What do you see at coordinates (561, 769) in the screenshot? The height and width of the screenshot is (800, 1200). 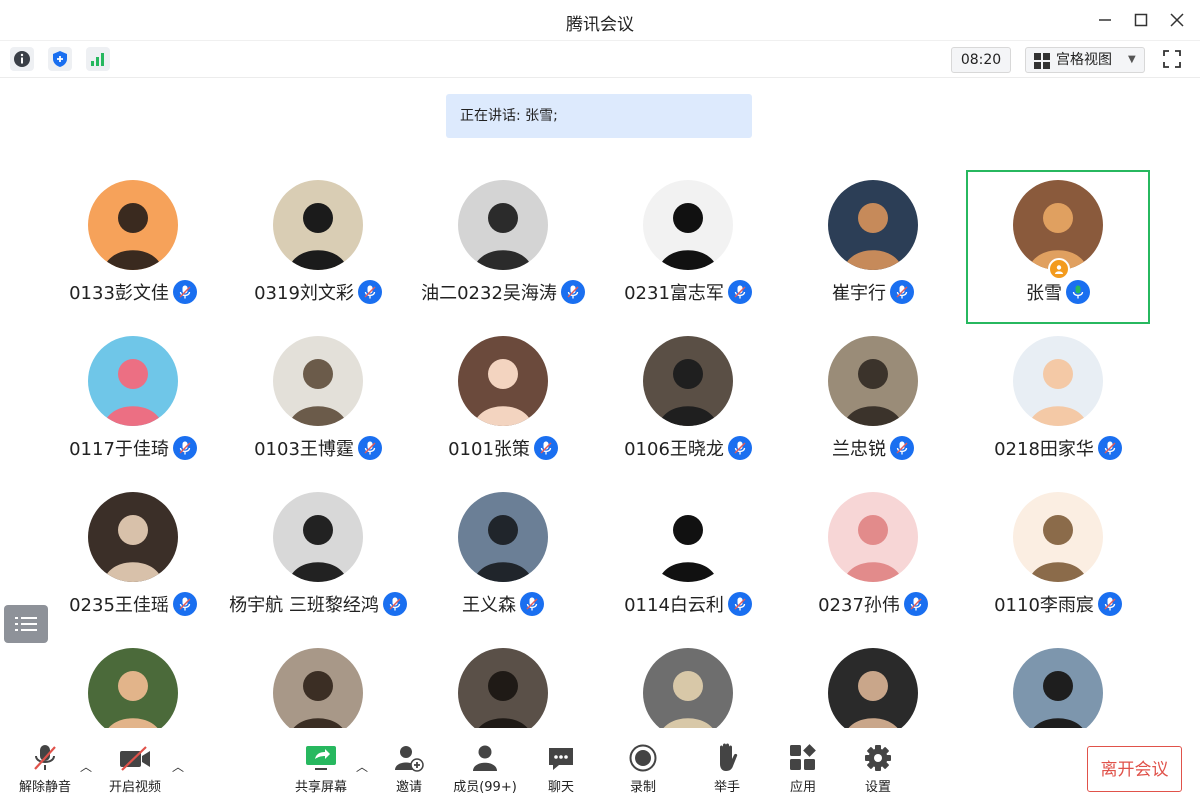 I see `chat-button: 聊天` at bounding box center [561, 769].